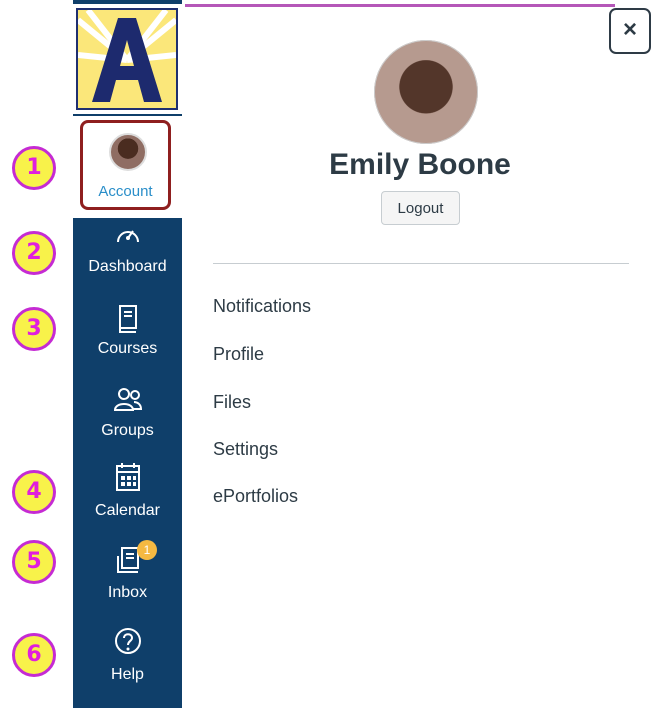 This screenshot has height=708, width=654. I want to click on logo-a-icon, so click(127, 58).